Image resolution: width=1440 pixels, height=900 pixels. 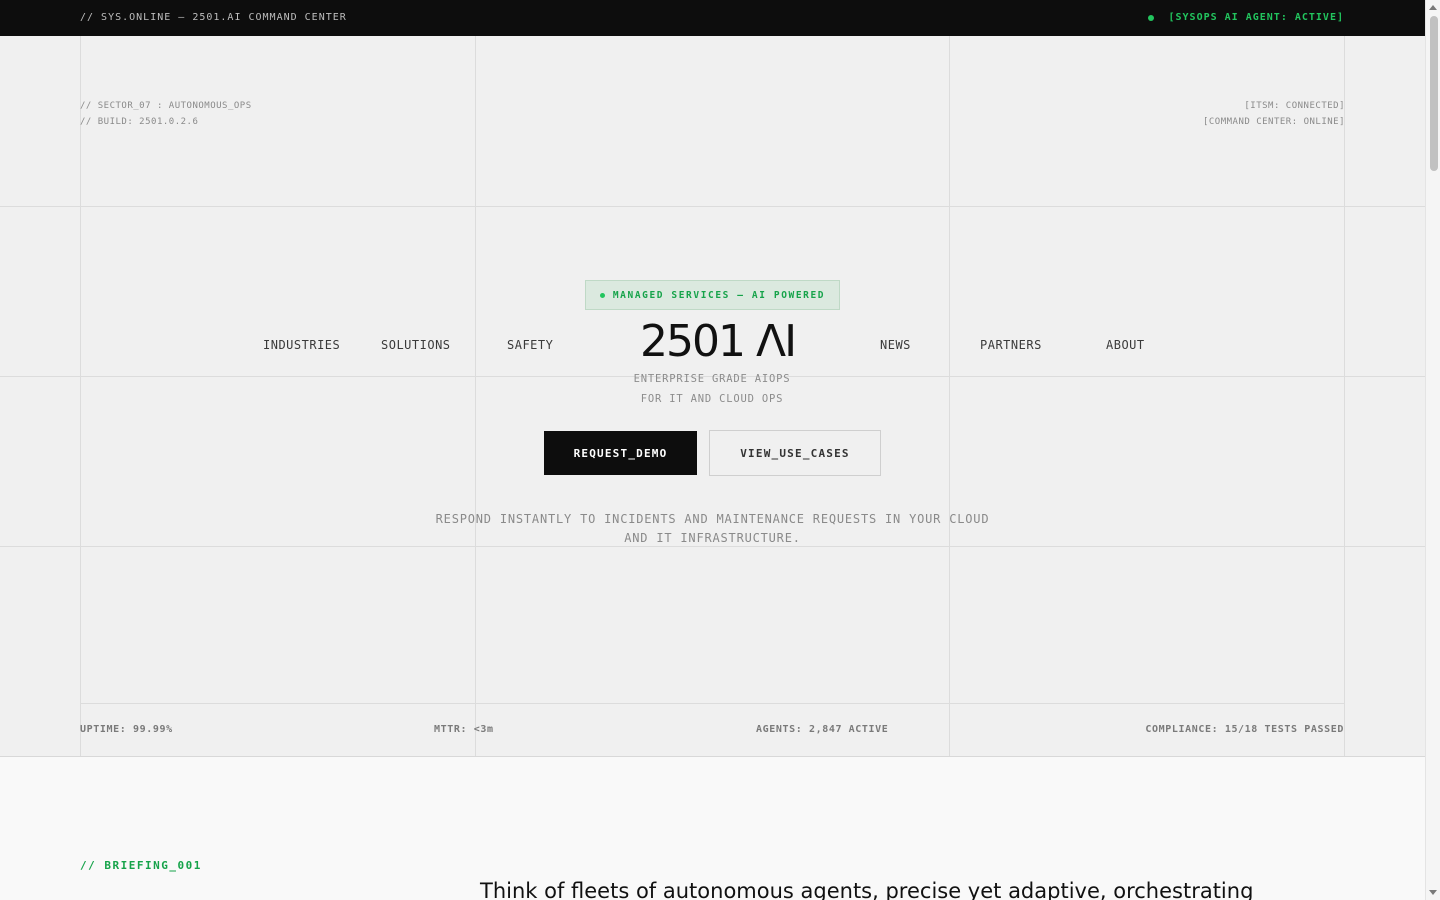 I want to click on itsm-status: [ITSM: CONNECTED], so click(x=1294, y=106).